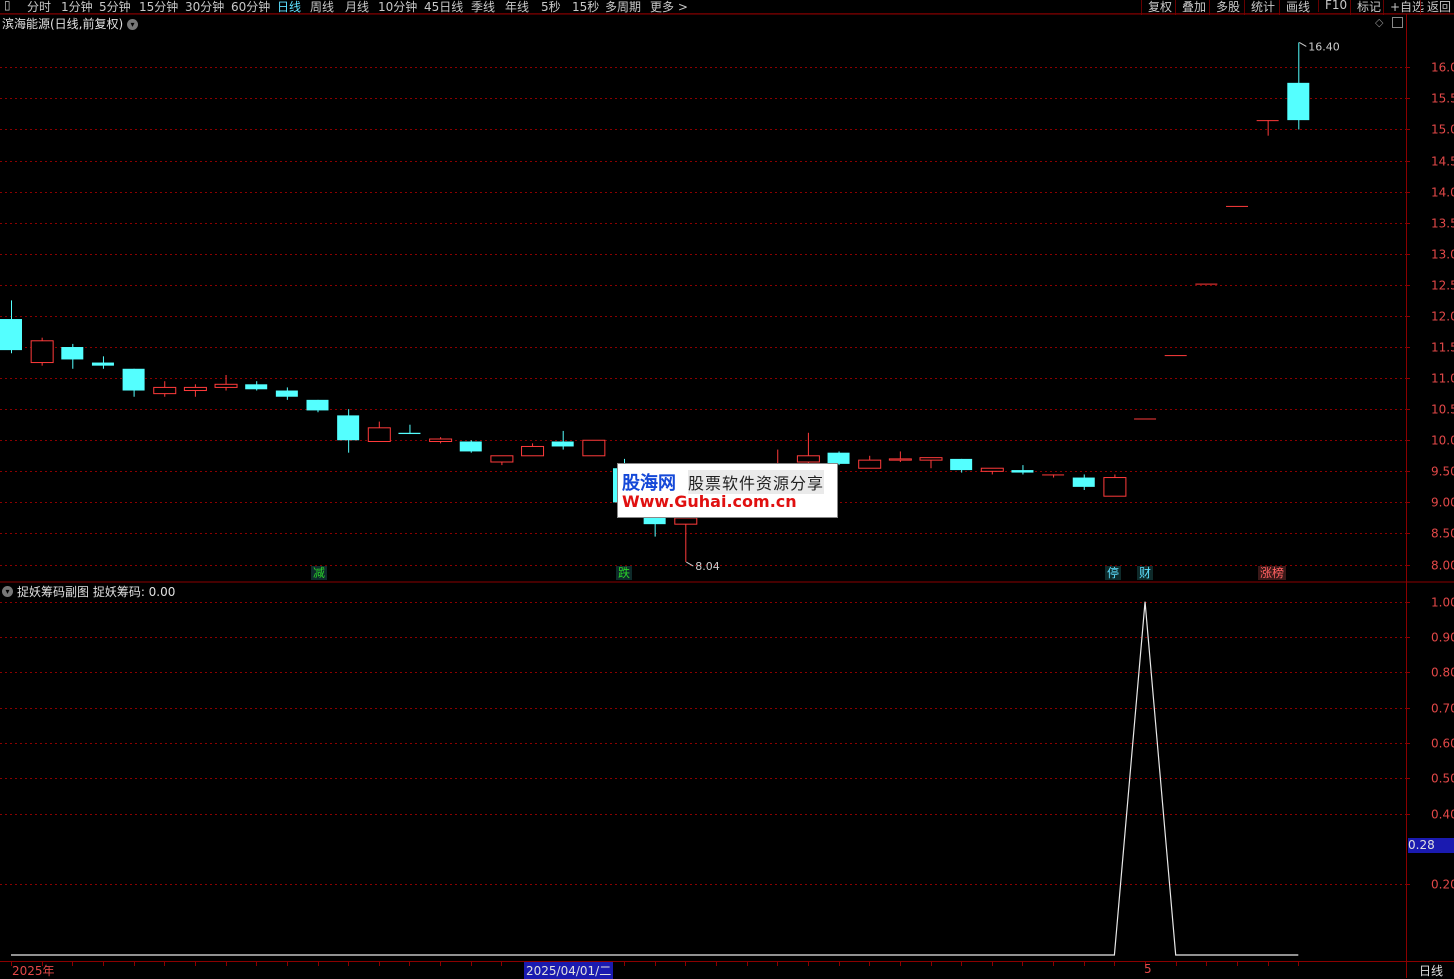  I want to click on indicator-tick-label: 0.80, so click(1442, 673).